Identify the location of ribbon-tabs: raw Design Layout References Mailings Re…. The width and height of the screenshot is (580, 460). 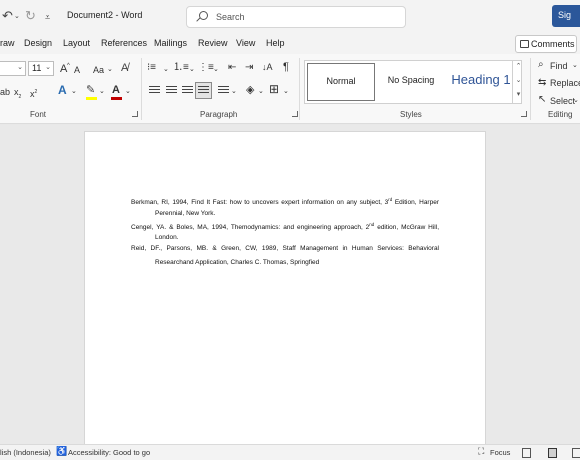
(290, 44).